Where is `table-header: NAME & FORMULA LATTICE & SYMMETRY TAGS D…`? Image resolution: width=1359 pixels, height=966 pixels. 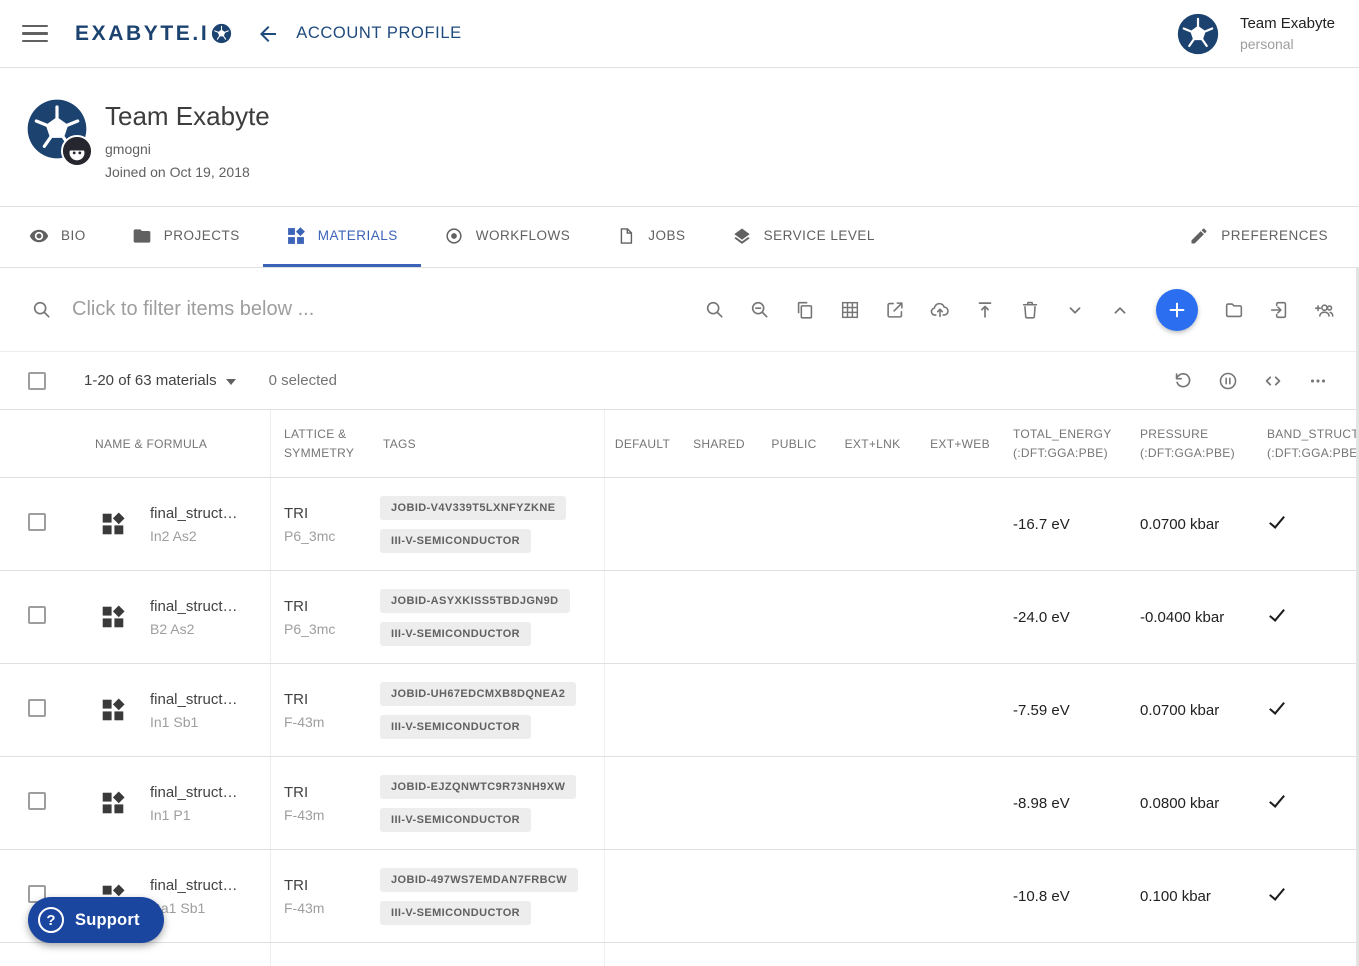
table-header: NAME & FORMULA LATTICE & SYMMETRY TAGS D… is located at coordinates (679, 444).